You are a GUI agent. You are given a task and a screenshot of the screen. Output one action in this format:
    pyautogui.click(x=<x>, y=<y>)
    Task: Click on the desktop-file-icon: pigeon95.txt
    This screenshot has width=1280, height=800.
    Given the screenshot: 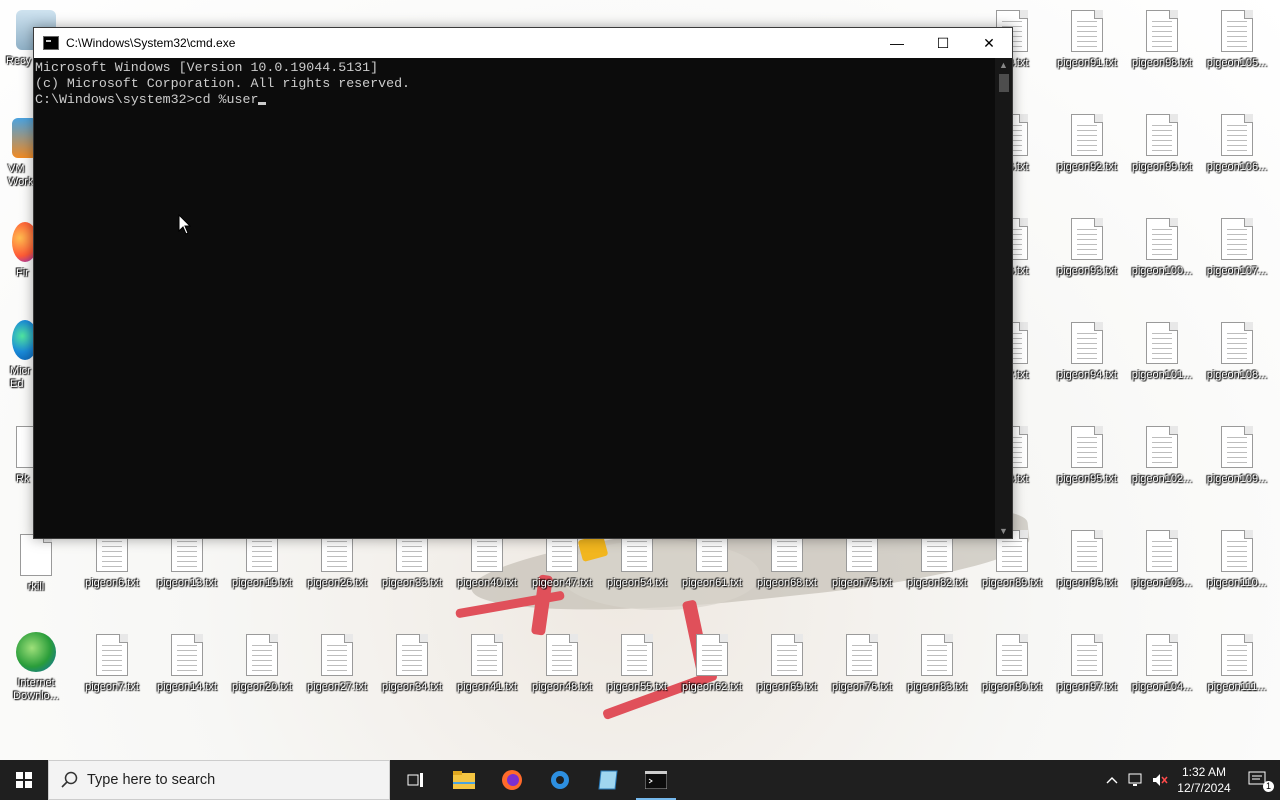 What is the action you would take?
    pyautogui.click(x=1087, y=456)
    